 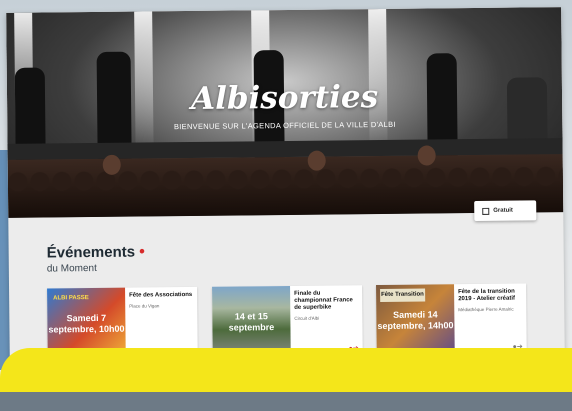 I want to click on checkbox-icon, so click(x=486, y=211).